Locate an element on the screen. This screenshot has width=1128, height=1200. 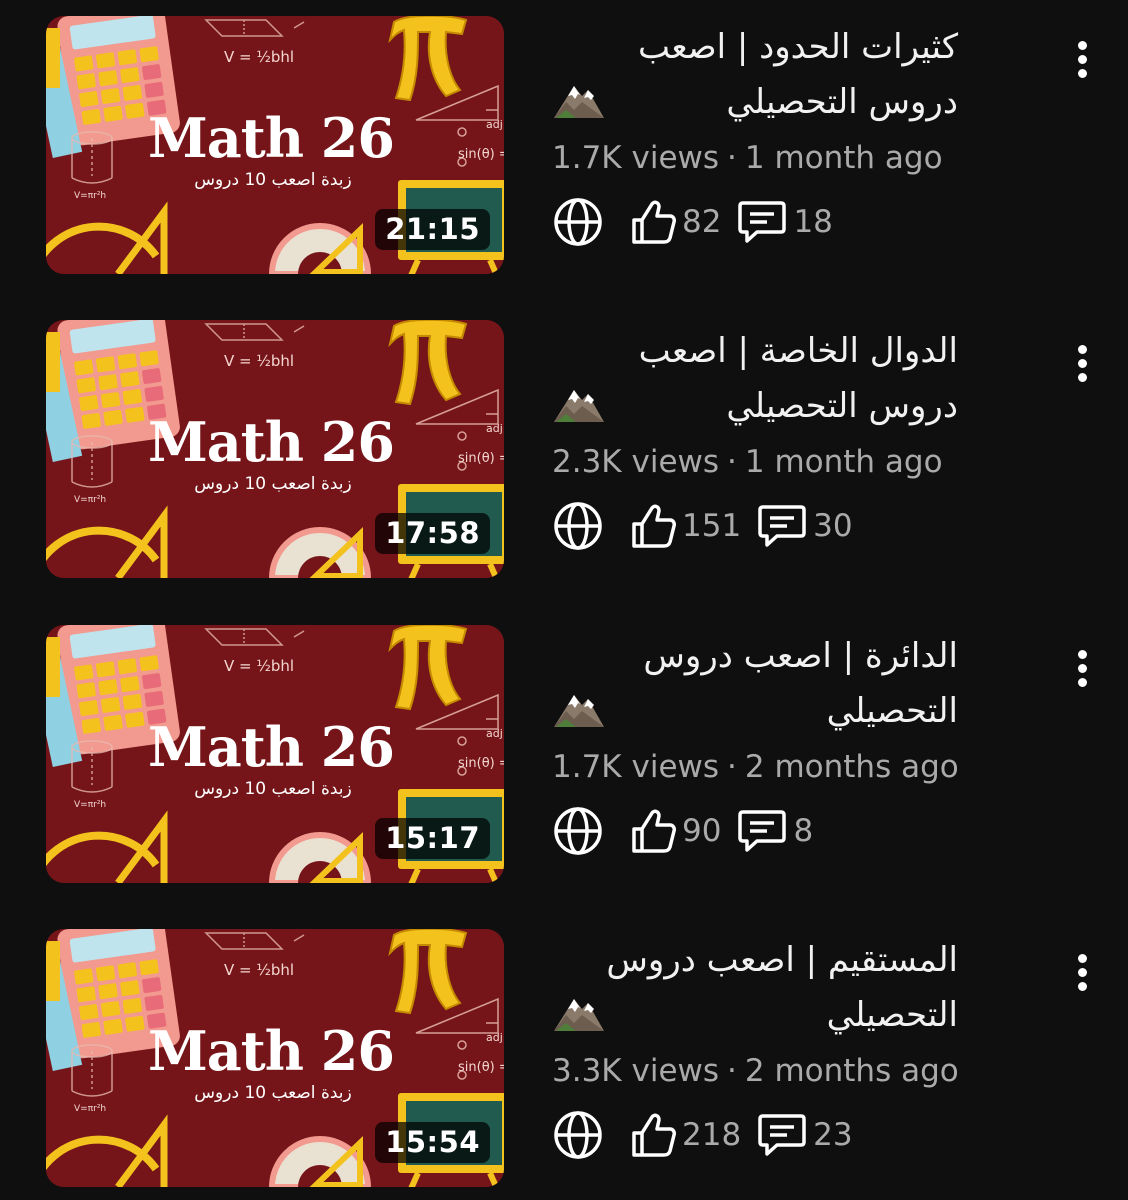
comment-count: 23 is located at coordinates (833, 1135).